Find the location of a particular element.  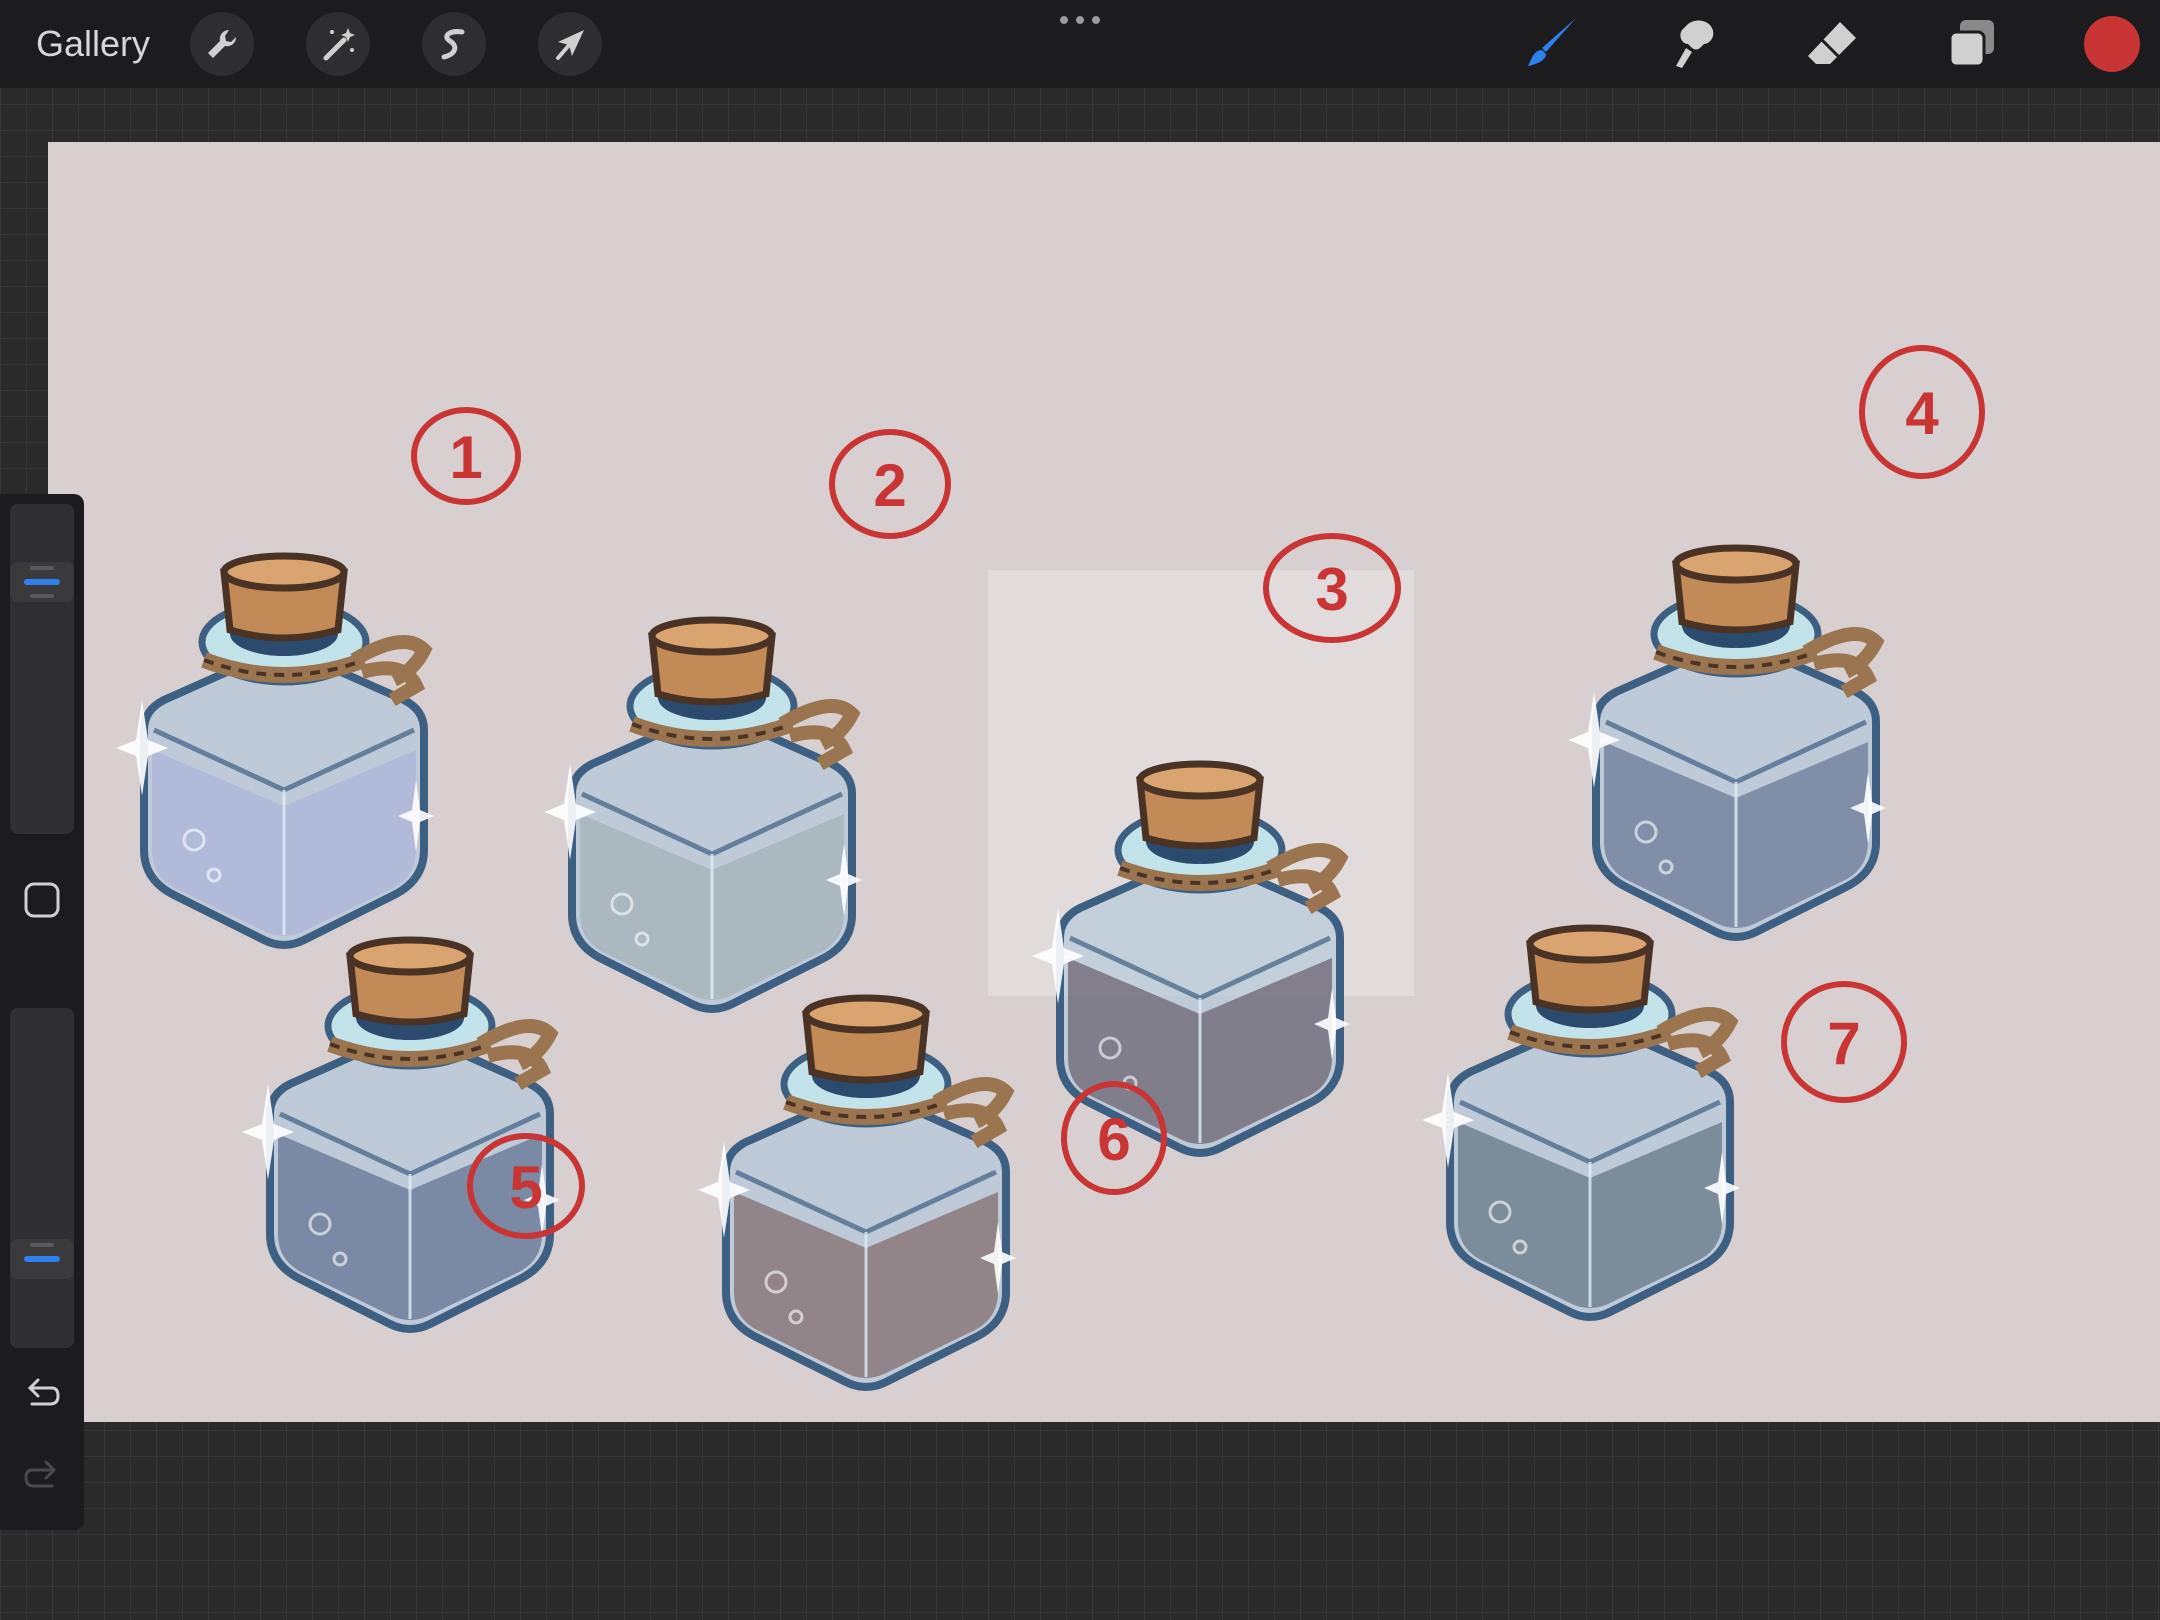

gallery-button: Gallery is located at coordinates (93, 44).